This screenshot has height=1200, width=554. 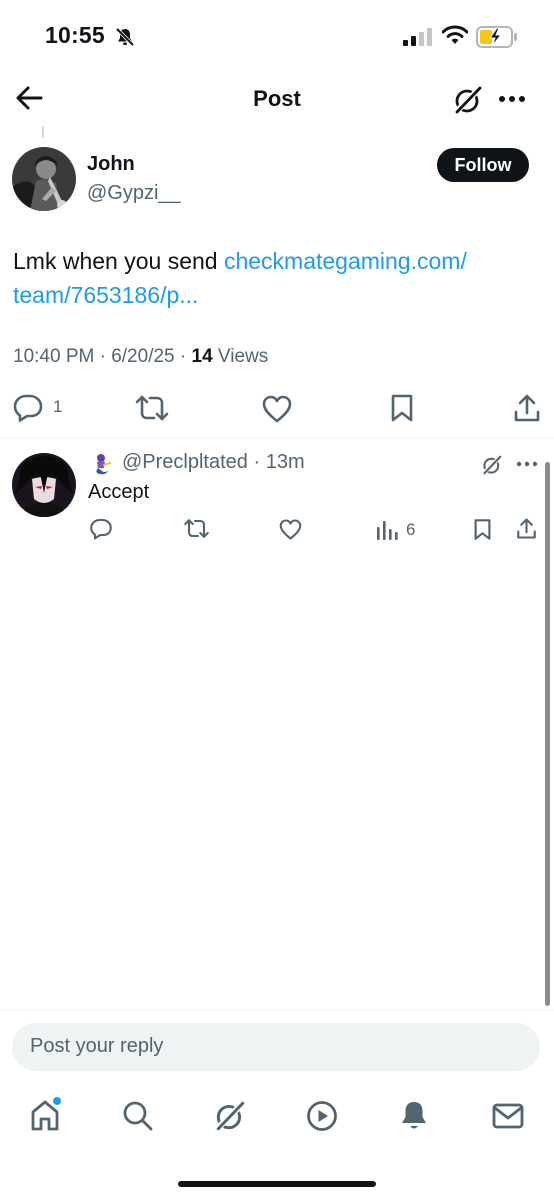 I want to click on author-handle: @Gypzi__, so click(x=134, y=193).